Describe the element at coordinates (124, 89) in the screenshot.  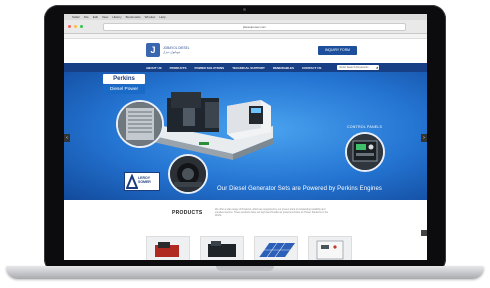
I see `perkins-subtitle: Diesel Power` at that location.